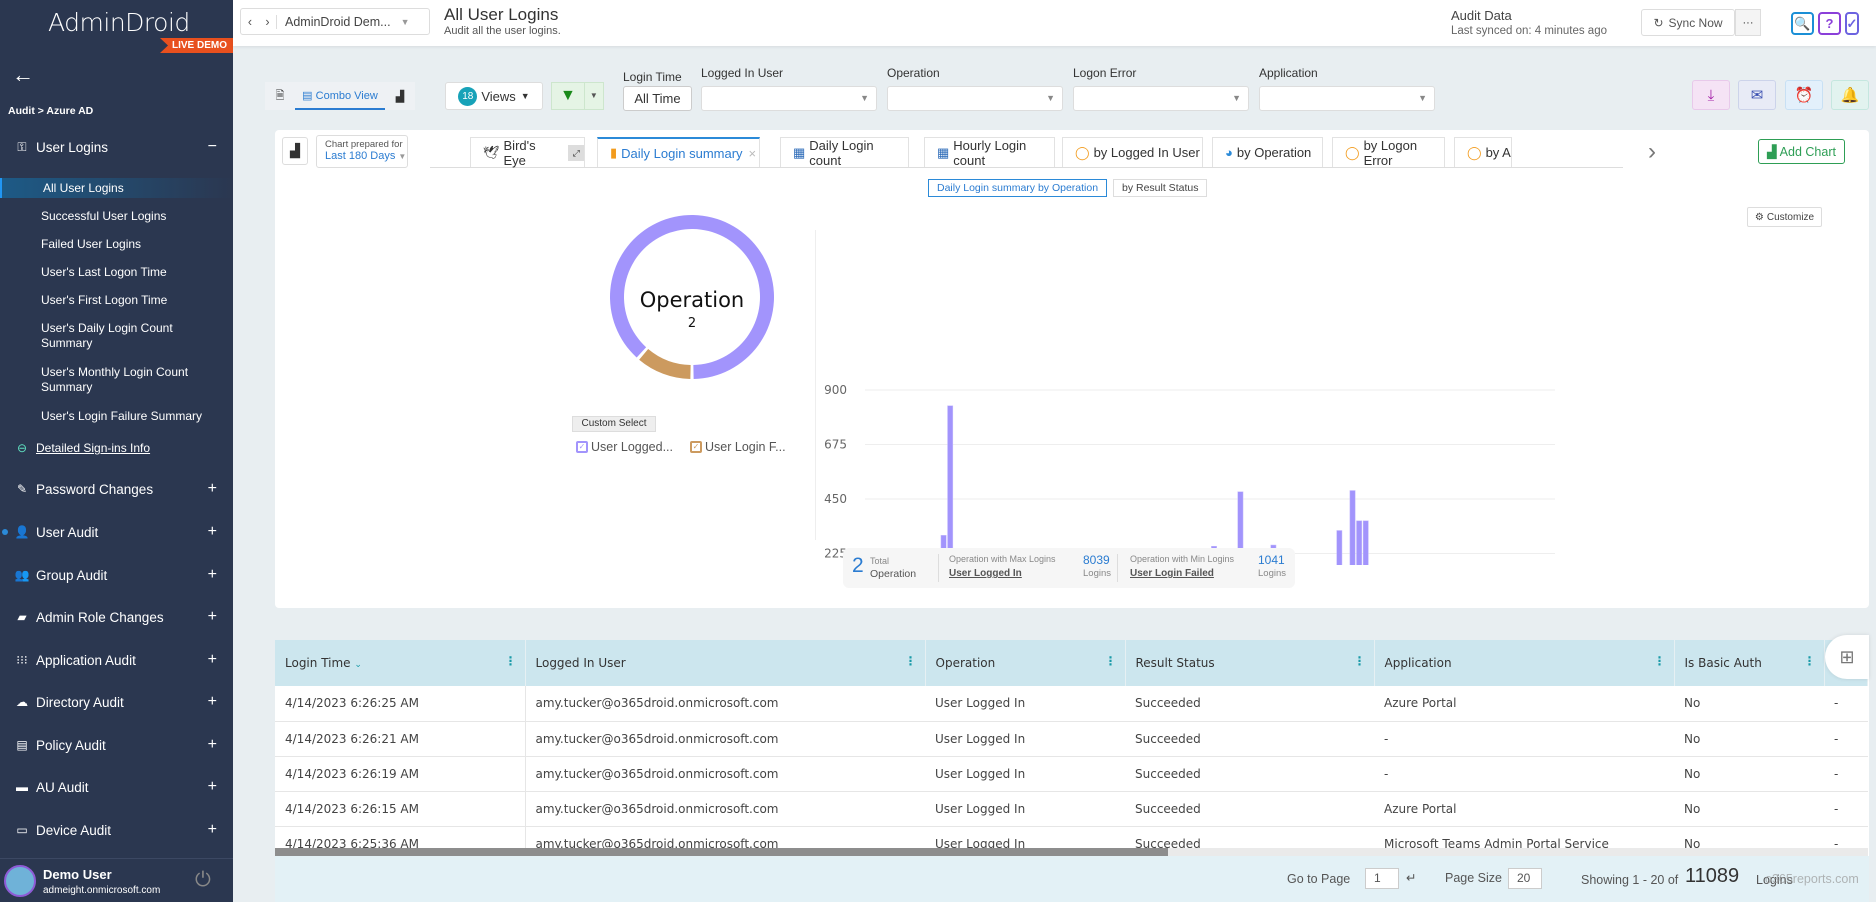 The height and width of the screenshot is (902, 1876). What do you see at coordinates (753, 153) in the screenshot?
I see `close-icon: ×` at bounding box center [753, 153].